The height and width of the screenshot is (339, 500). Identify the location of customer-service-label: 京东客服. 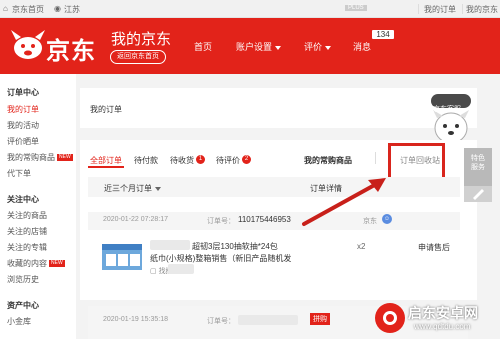
(447, 109).